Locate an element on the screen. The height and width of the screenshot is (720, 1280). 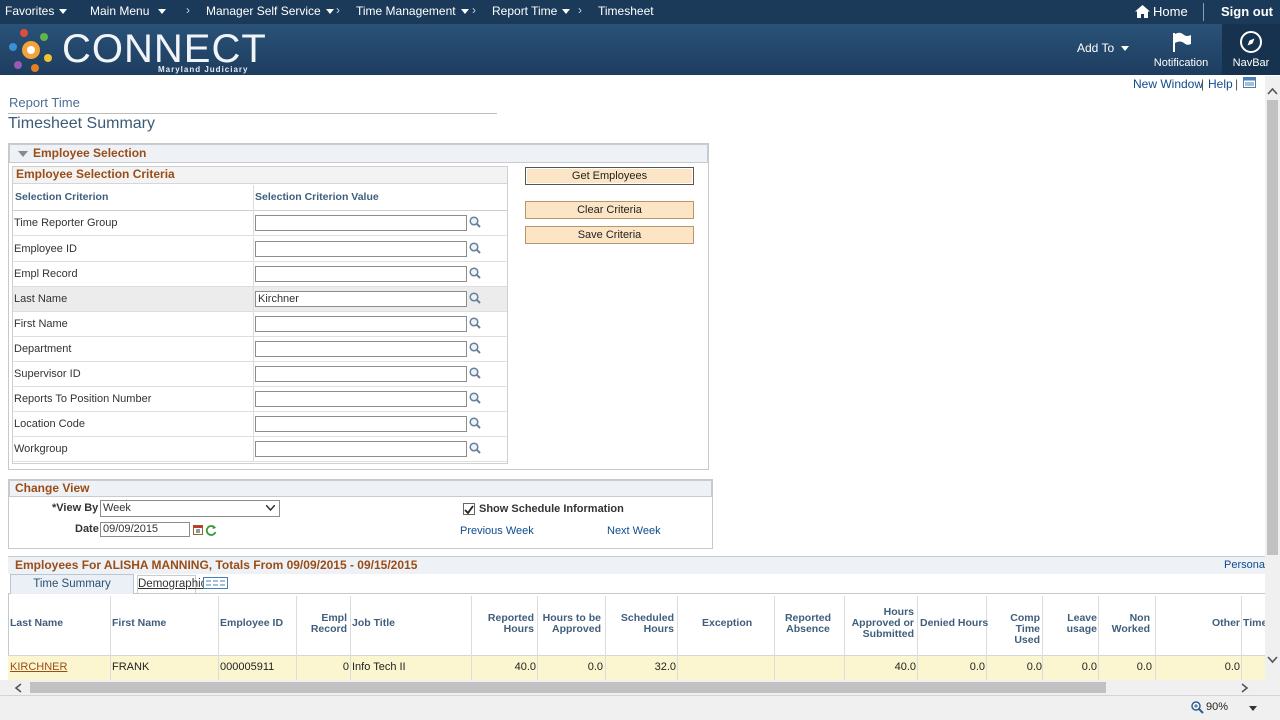
zoom-level: 90% is located at coordinates (1217, 707).